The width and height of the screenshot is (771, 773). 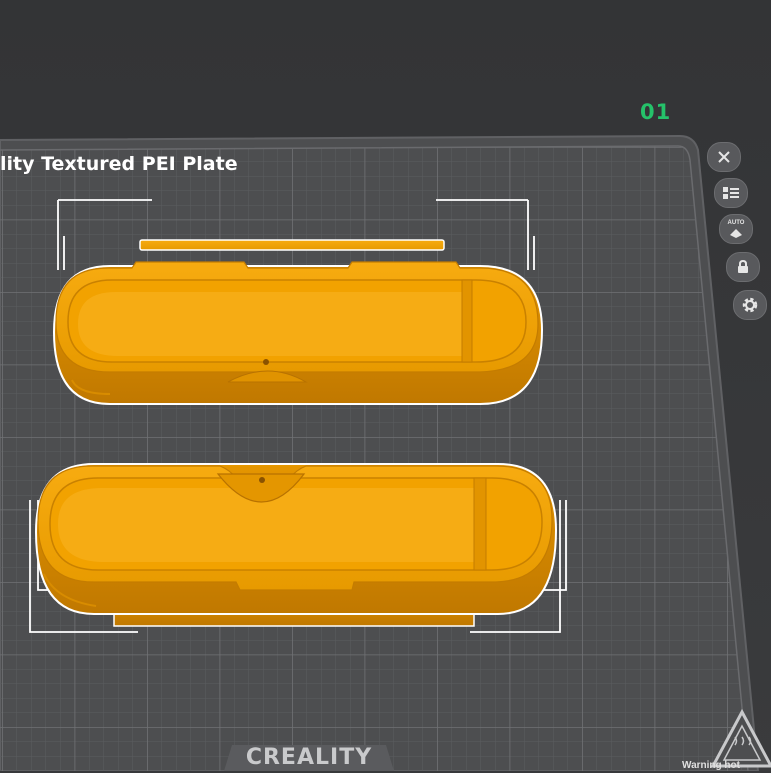 I want to click on auto-label: AUTO, so click(x=736, y=222).